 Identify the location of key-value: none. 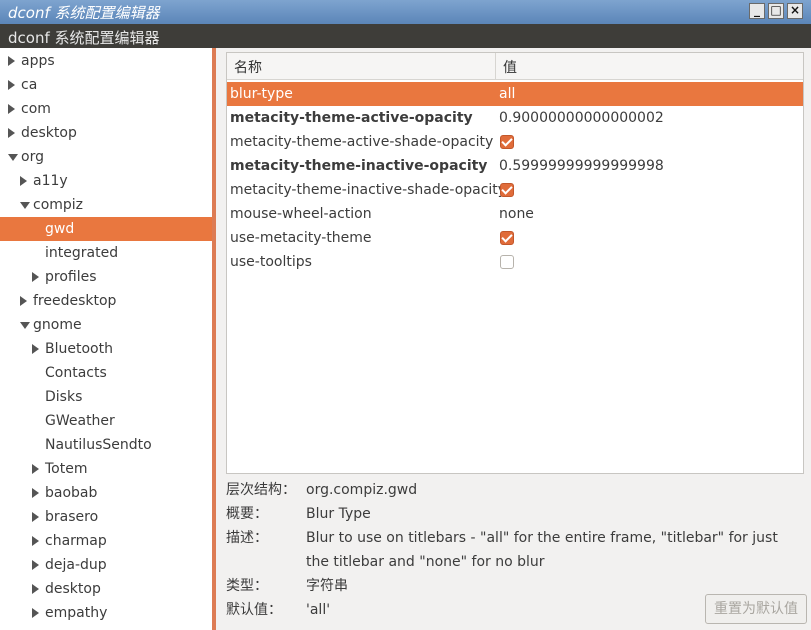
(516, 214).